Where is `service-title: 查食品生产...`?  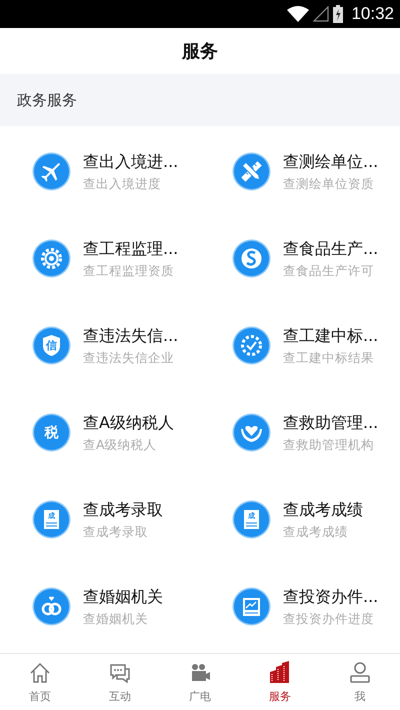
service-title: 查食品生产... is located at coordinates (330, 248).